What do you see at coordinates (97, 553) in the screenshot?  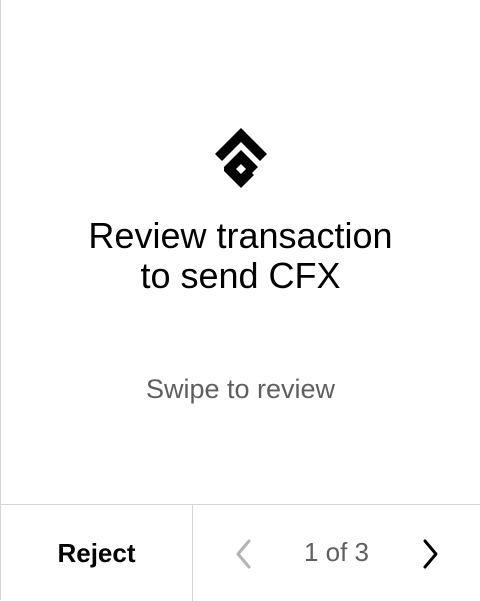 I see `reject-button: Reject` at bounding box center [97, 553].